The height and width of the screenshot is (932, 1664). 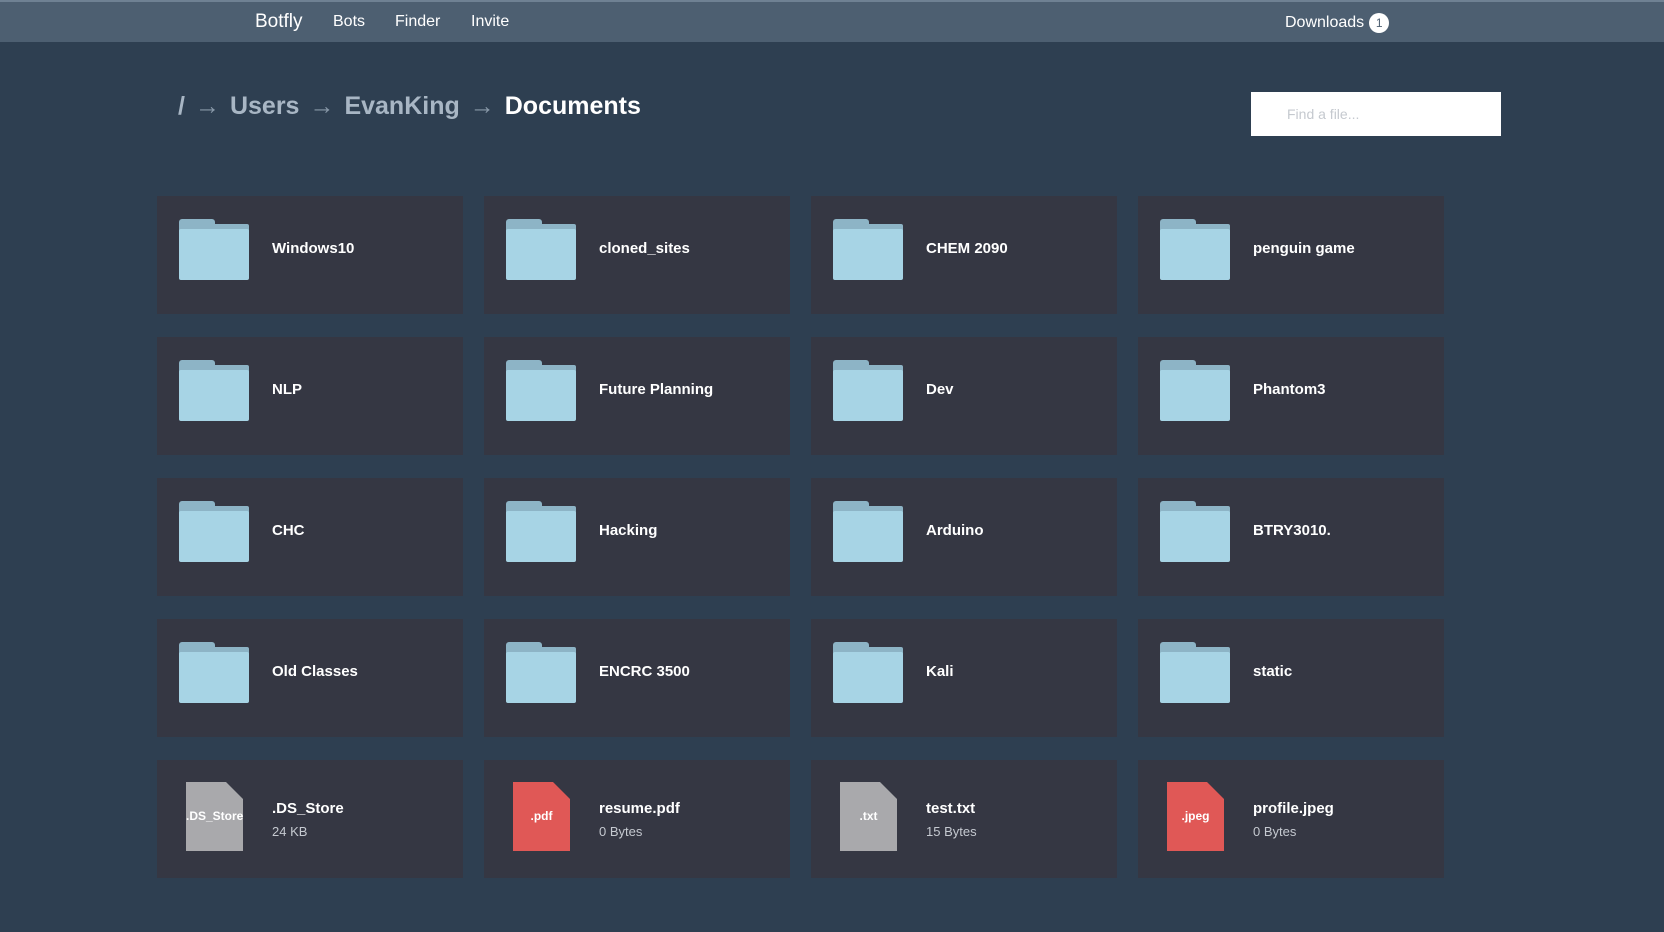 I want to click on folder-name: BTRY3010., so click(x=1292, y=530).